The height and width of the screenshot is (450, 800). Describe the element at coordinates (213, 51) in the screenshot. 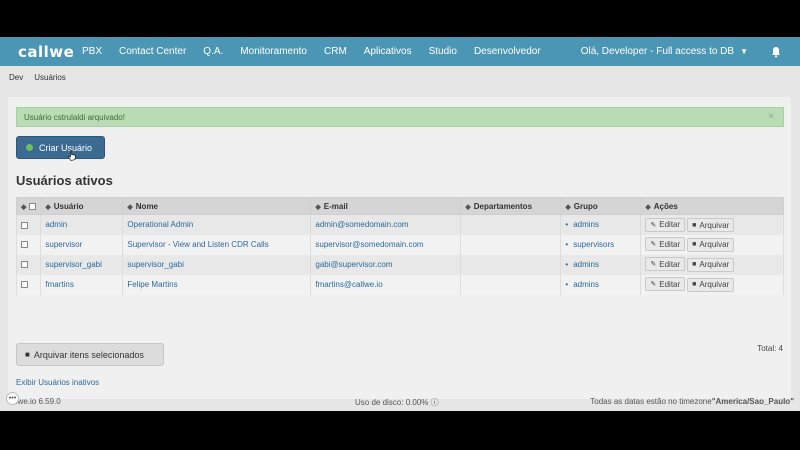

I see `nav-item-qa: Q.A.` at that location.